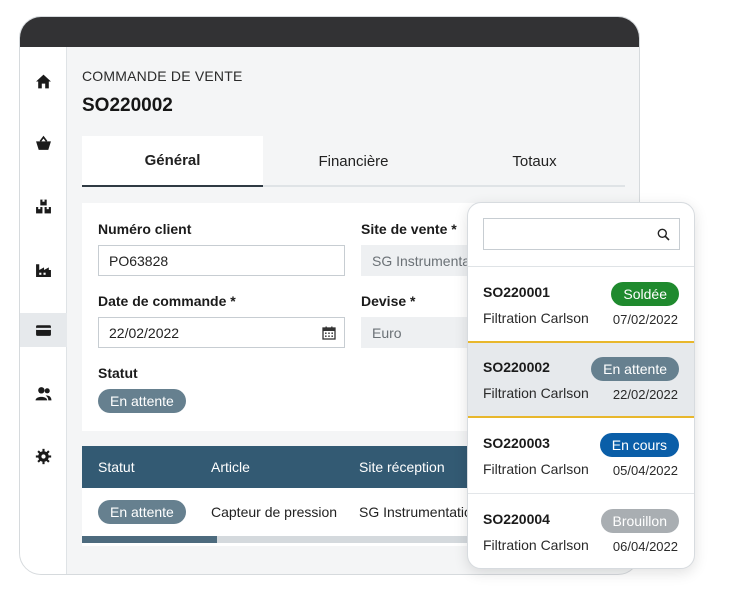 The width and height of the screenshot is (730, 599). I want to click on customer-number-input: PO63828, so click(221, 260).